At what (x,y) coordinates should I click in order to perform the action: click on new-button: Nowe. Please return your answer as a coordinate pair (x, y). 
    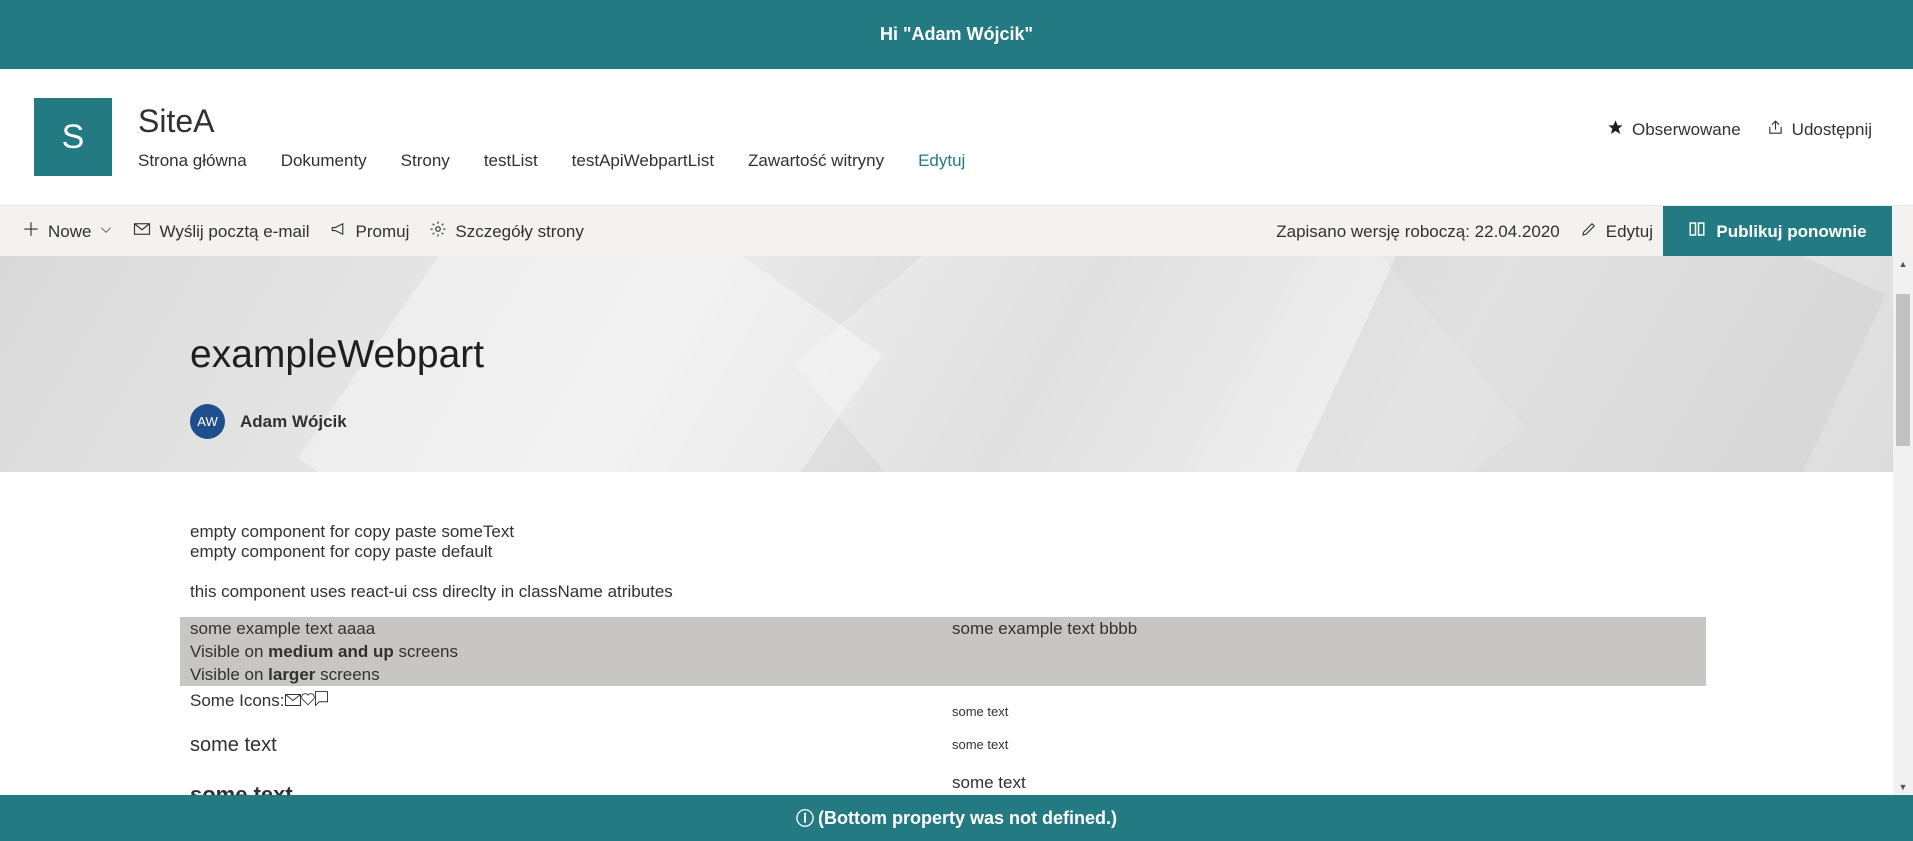
    Looking at the image, I should click on (67, 231).